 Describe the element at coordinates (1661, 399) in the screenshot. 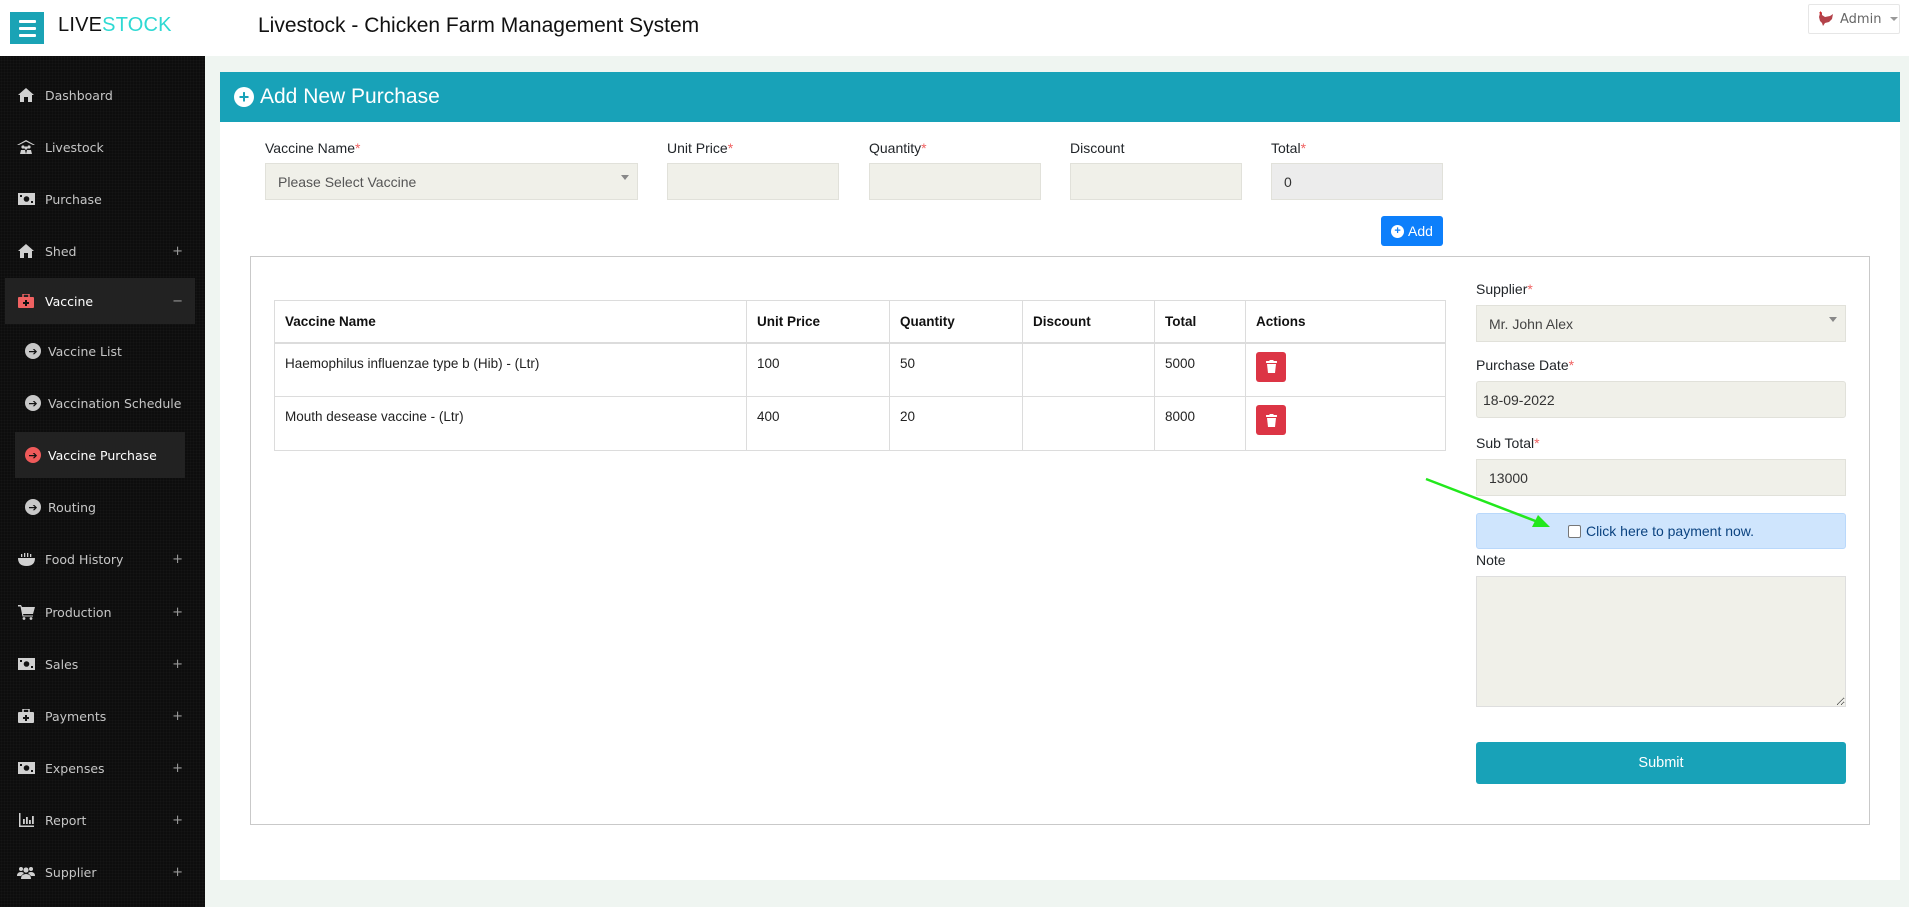

I see `purchase-date-input: 18-09-2022` at that location.